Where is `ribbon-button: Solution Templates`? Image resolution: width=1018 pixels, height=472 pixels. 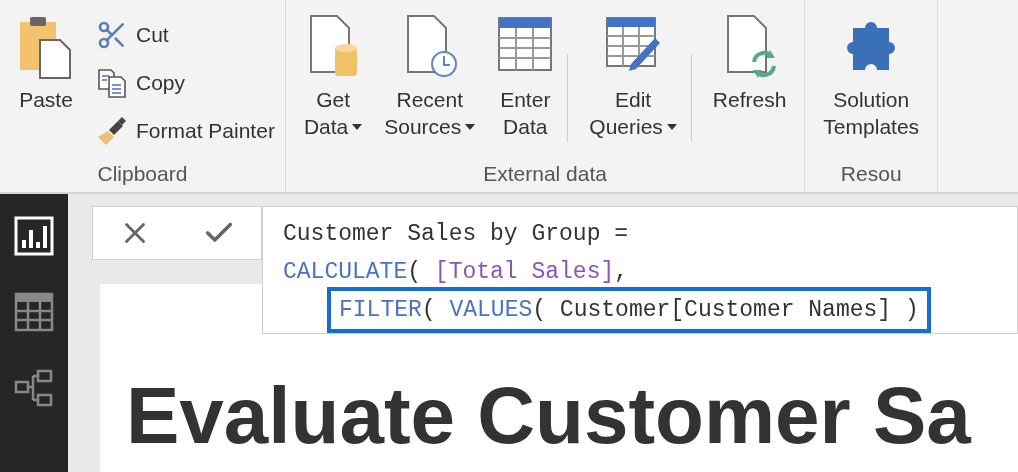 ribbon-button: Solution Templates is located at coordinates (871, 88).